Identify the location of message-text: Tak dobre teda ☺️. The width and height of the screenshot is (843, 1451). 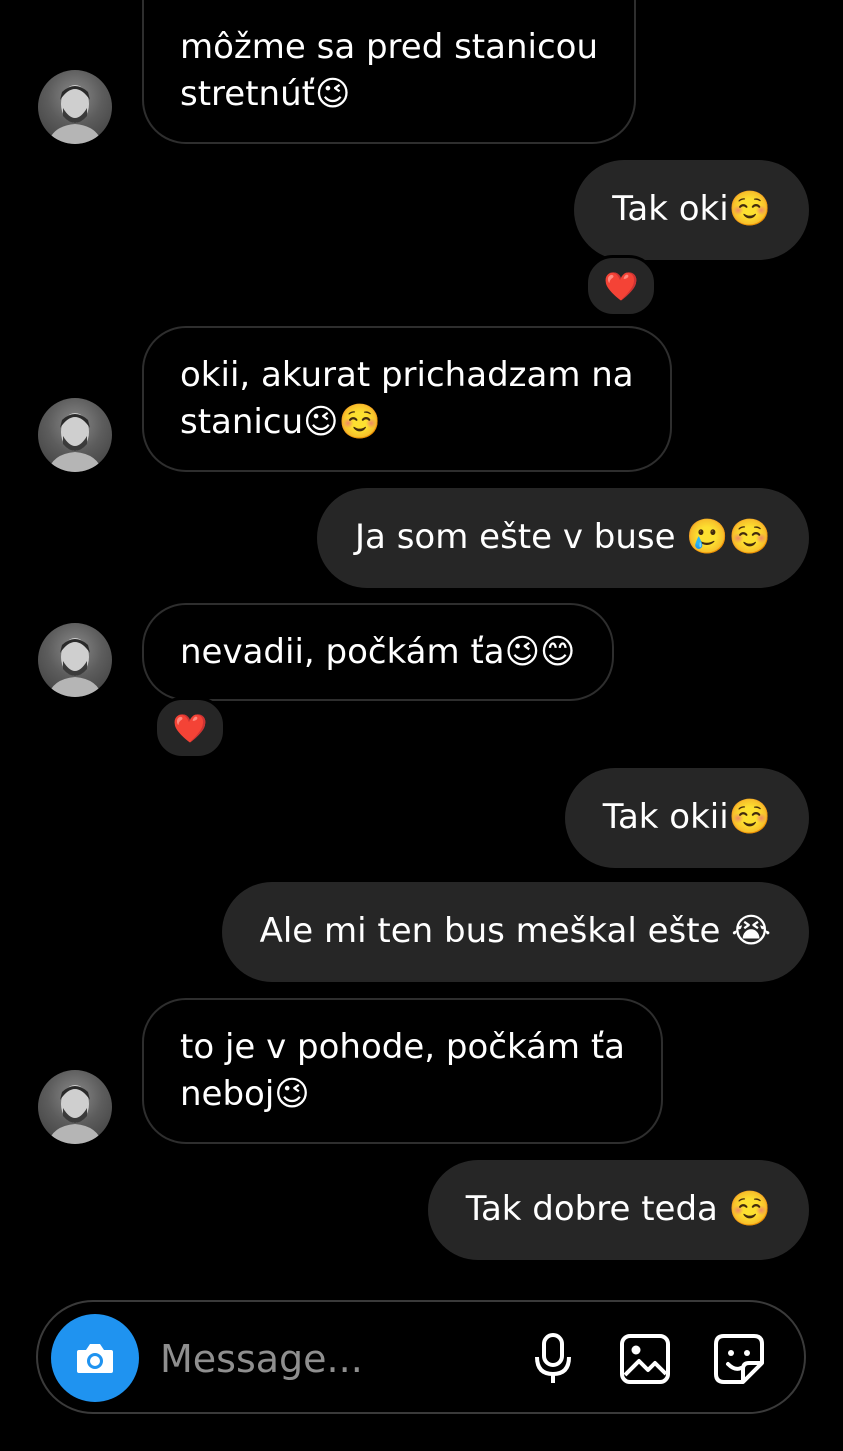
(618, 1209).